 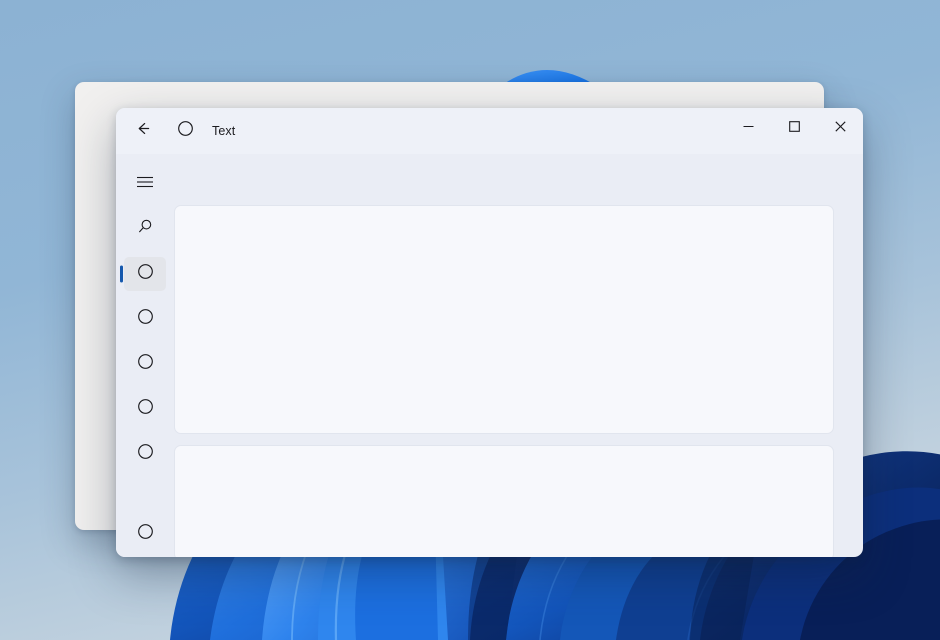 I want to click on app-icon, so click(x=185, y=131).